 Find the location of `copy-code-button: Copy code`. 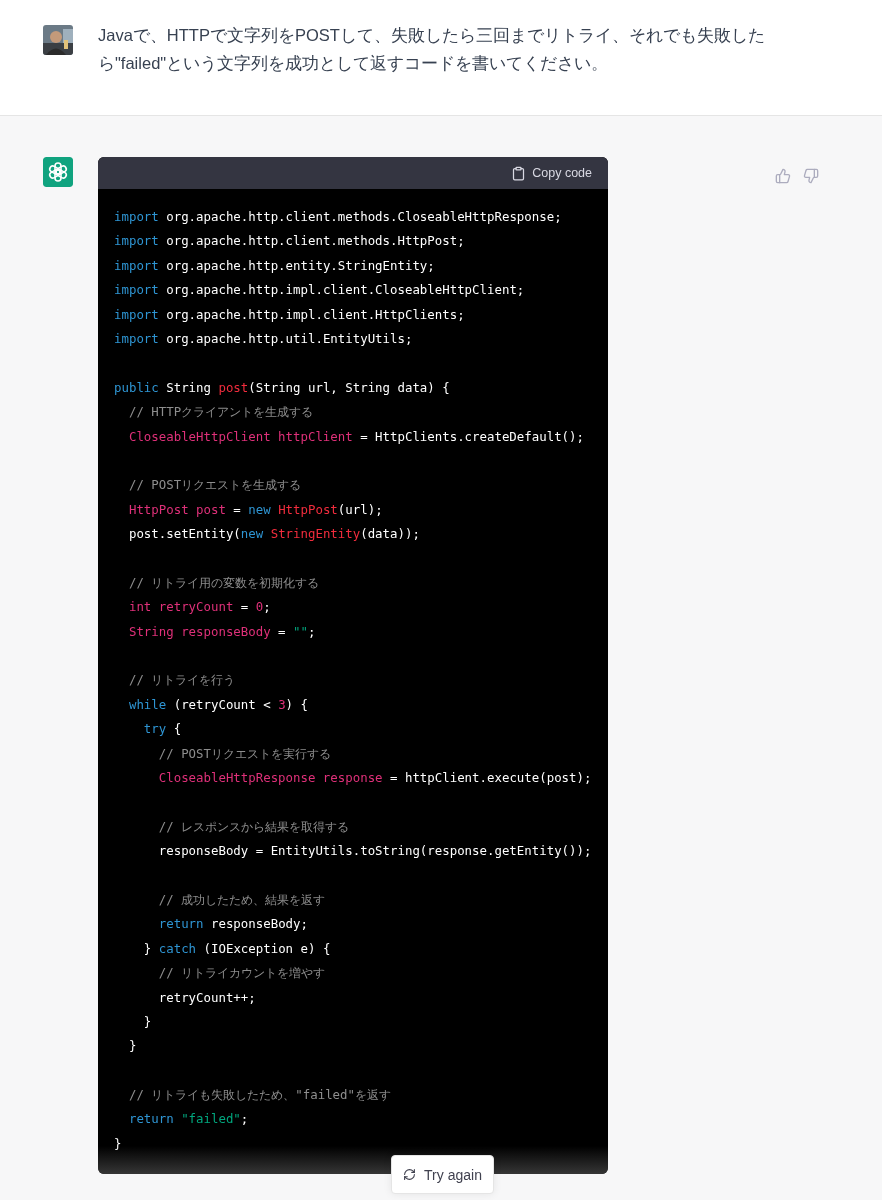

copy-code-button: Copy code is located at coordinates (551, 173).